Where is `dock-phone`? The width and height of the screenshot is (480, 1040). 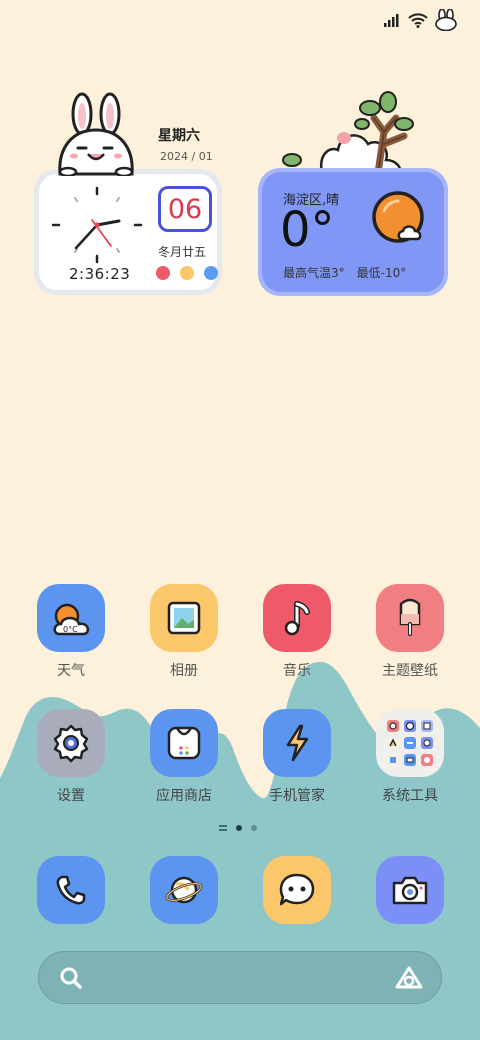
dock-phone is located at coordinates (71, 890).